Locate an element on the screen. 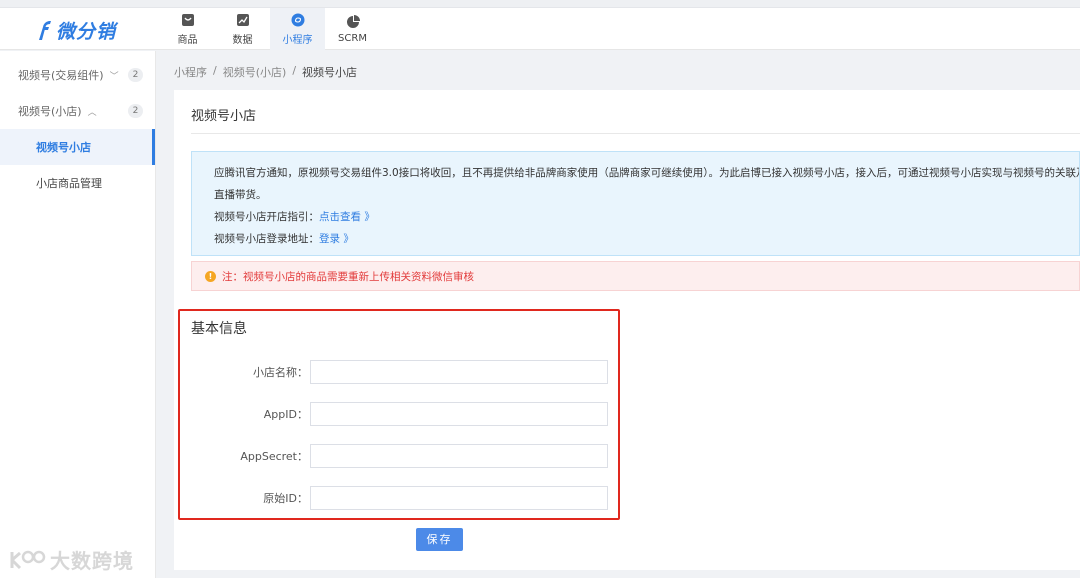 This screenshot has width=1080, height=578. appid-input is located at coordinates (459, 414).